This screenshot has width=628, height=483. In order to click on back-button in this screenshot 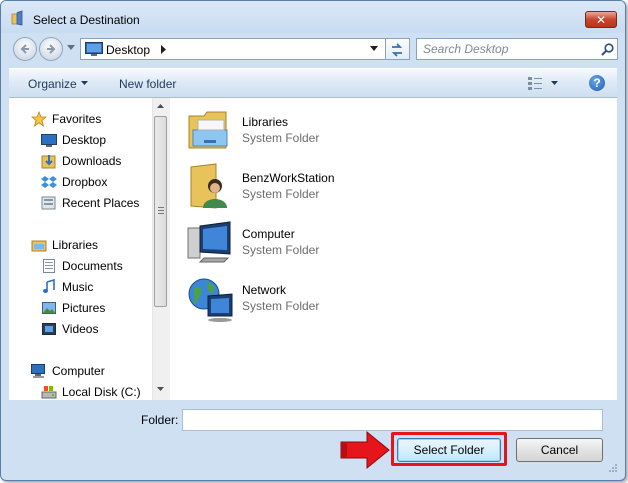, I will do `click(25, 49)`.